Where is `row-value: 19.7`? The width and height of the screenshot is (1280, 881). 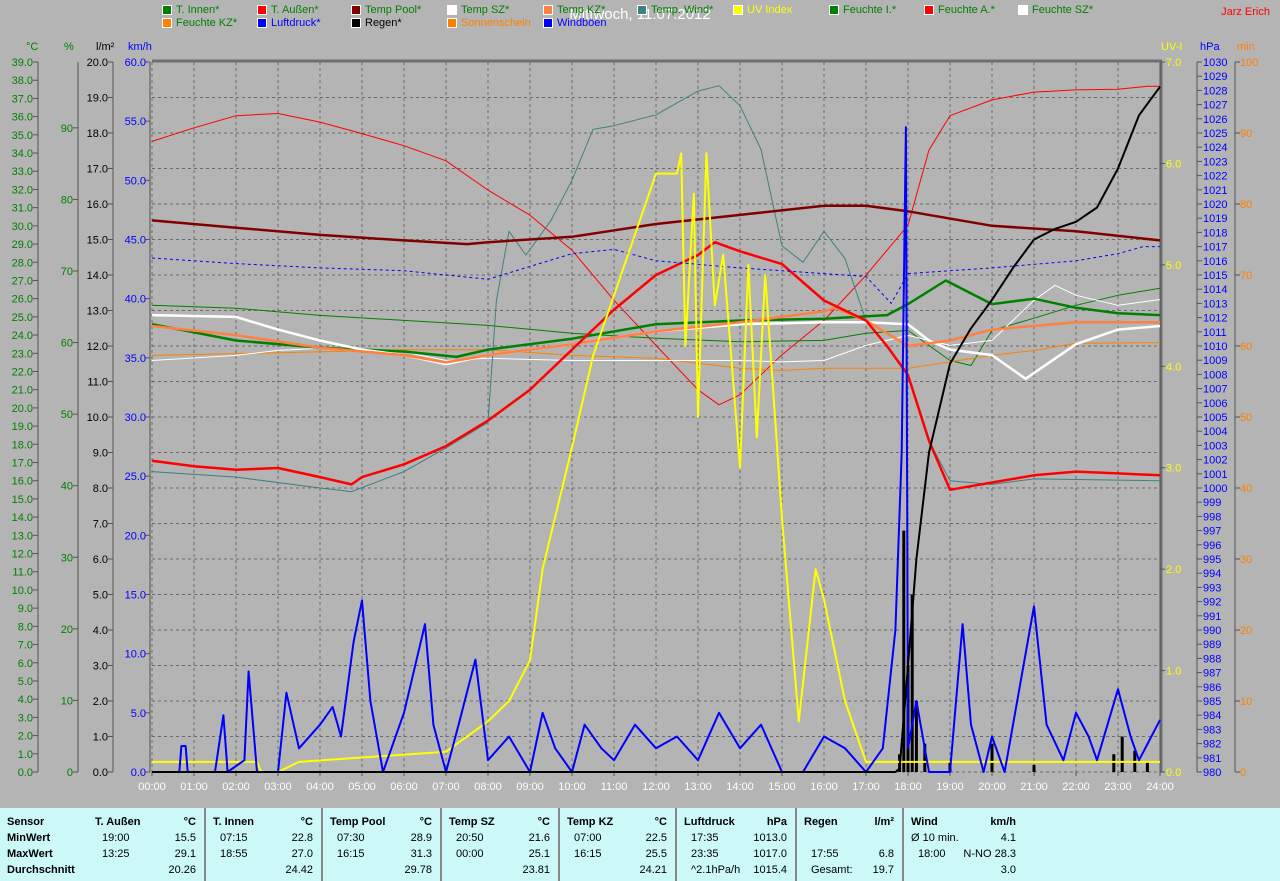 row-value: 19.7 is located at coordinates (883, 870).